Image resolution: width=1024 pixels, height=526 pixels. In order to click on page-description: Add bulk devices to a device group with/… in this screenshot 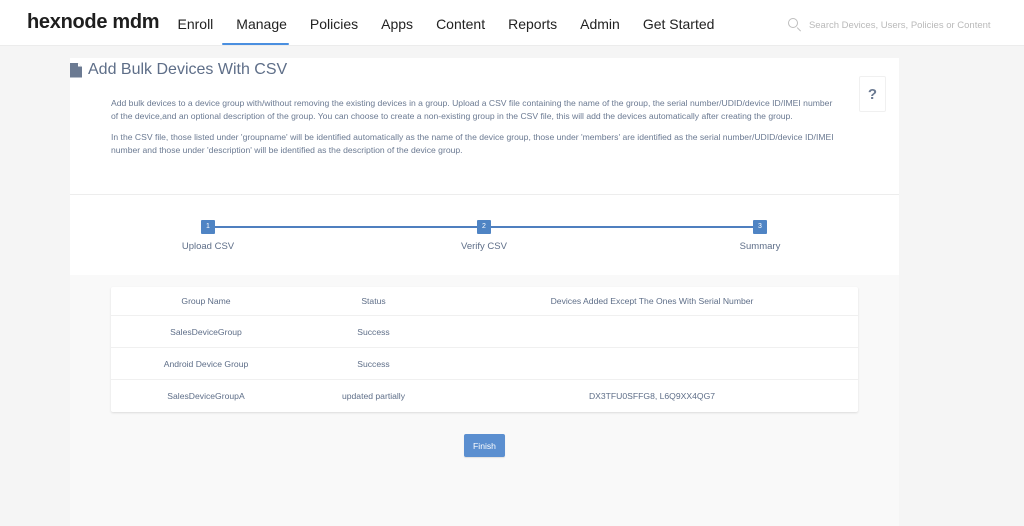, I will do `click(476, 131)`.